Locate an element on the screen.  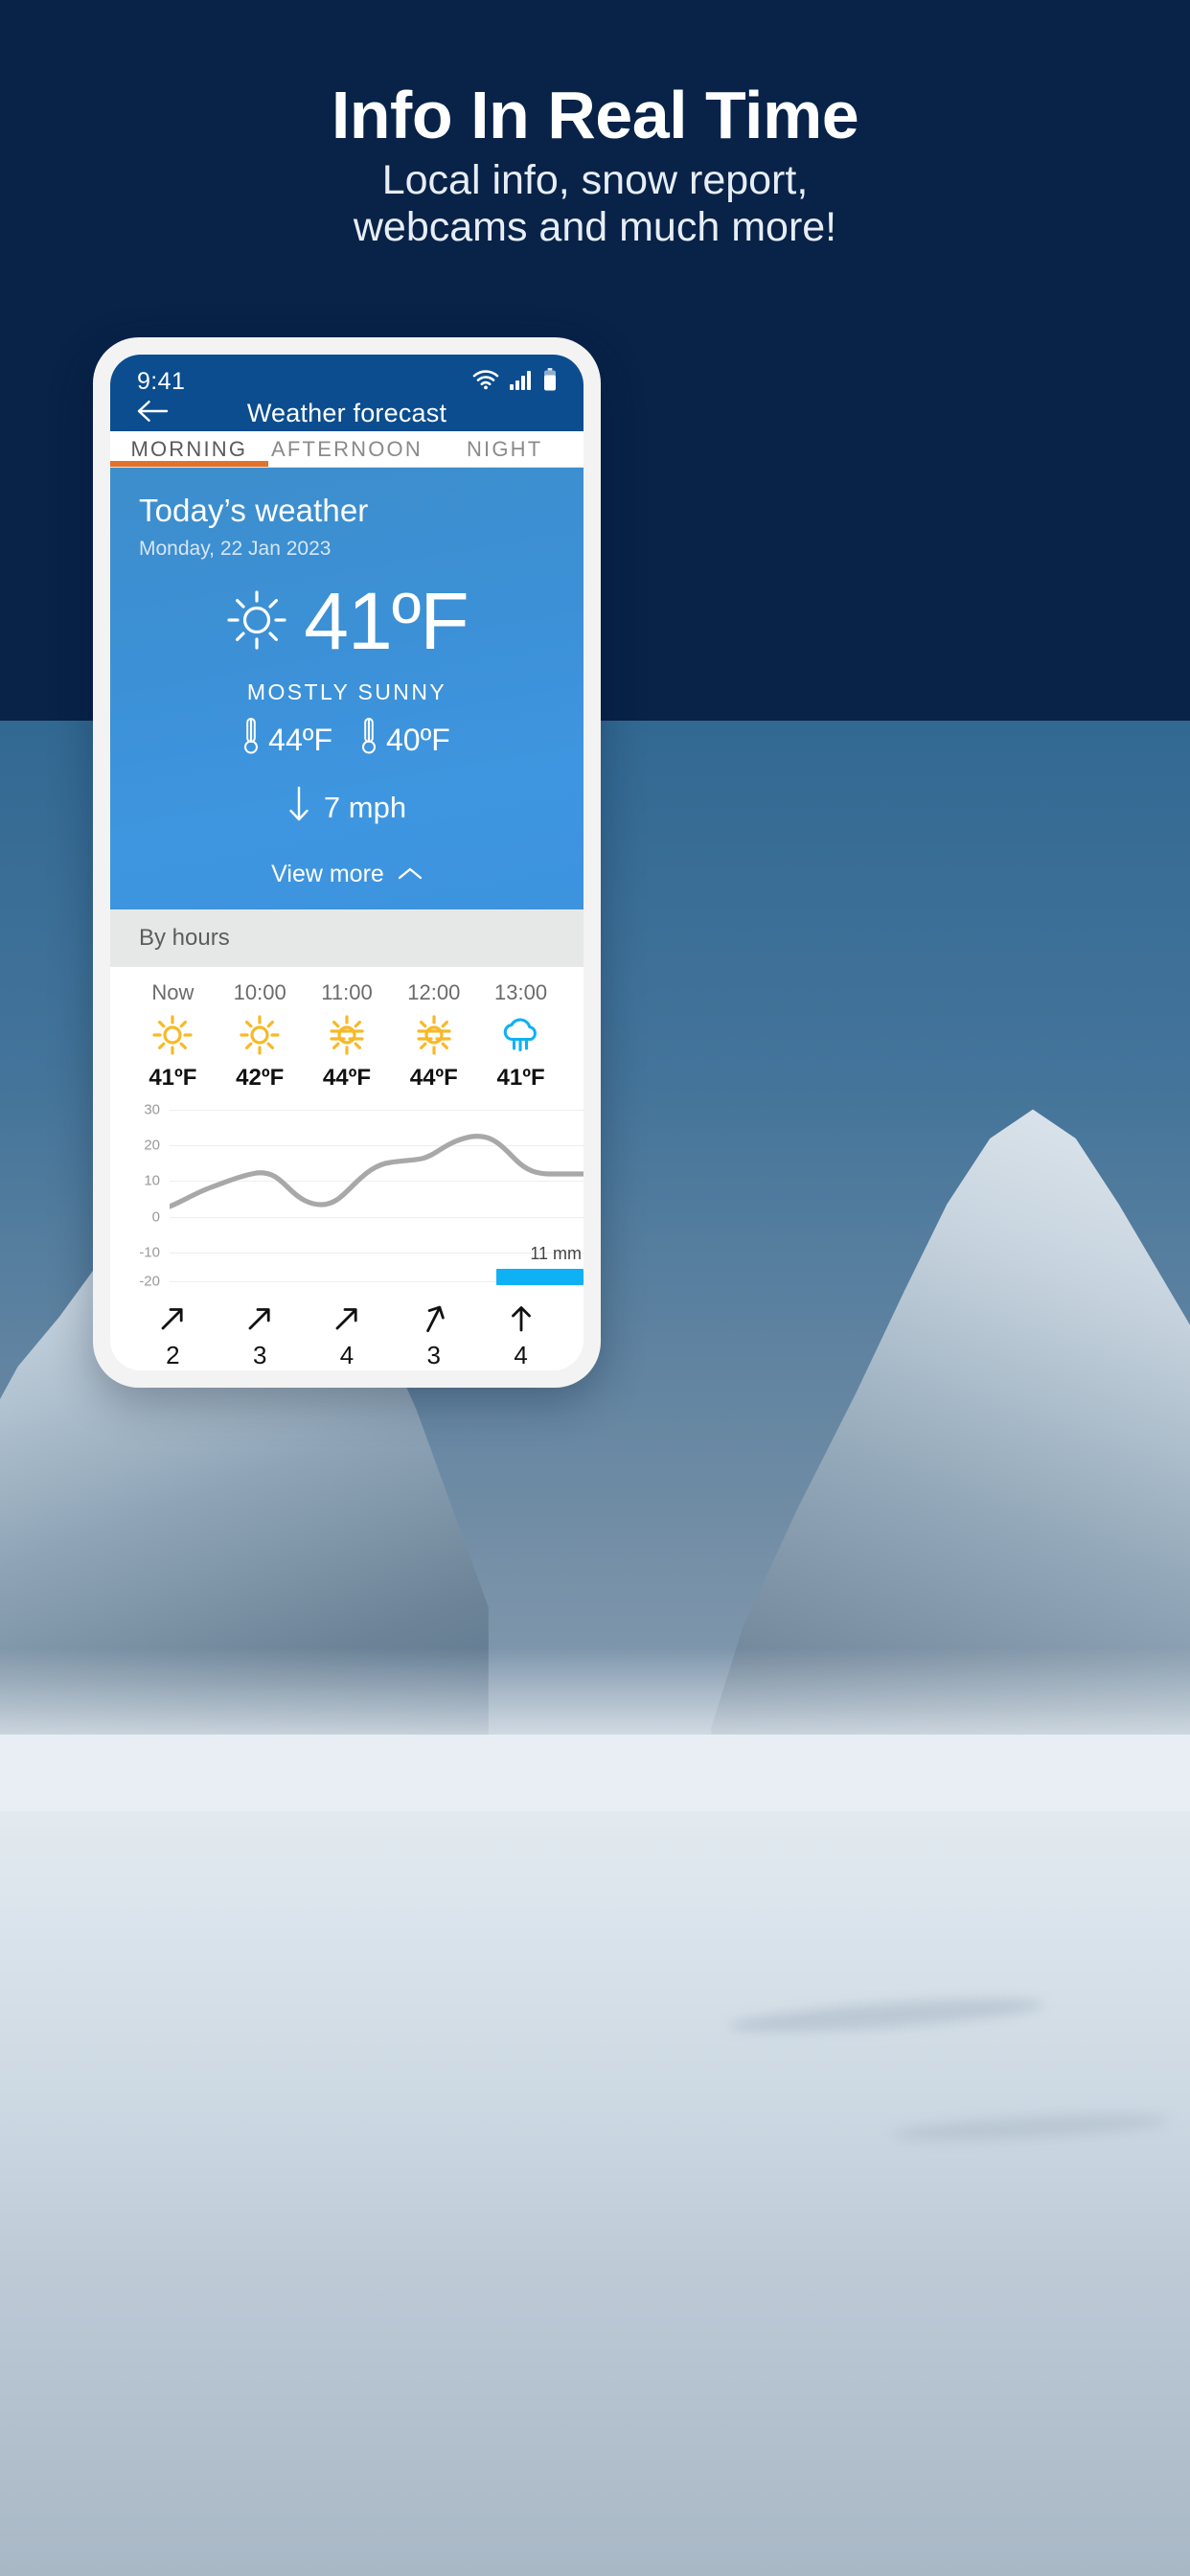
app-bar: Weather forecast is located at coordinates (347, 413).